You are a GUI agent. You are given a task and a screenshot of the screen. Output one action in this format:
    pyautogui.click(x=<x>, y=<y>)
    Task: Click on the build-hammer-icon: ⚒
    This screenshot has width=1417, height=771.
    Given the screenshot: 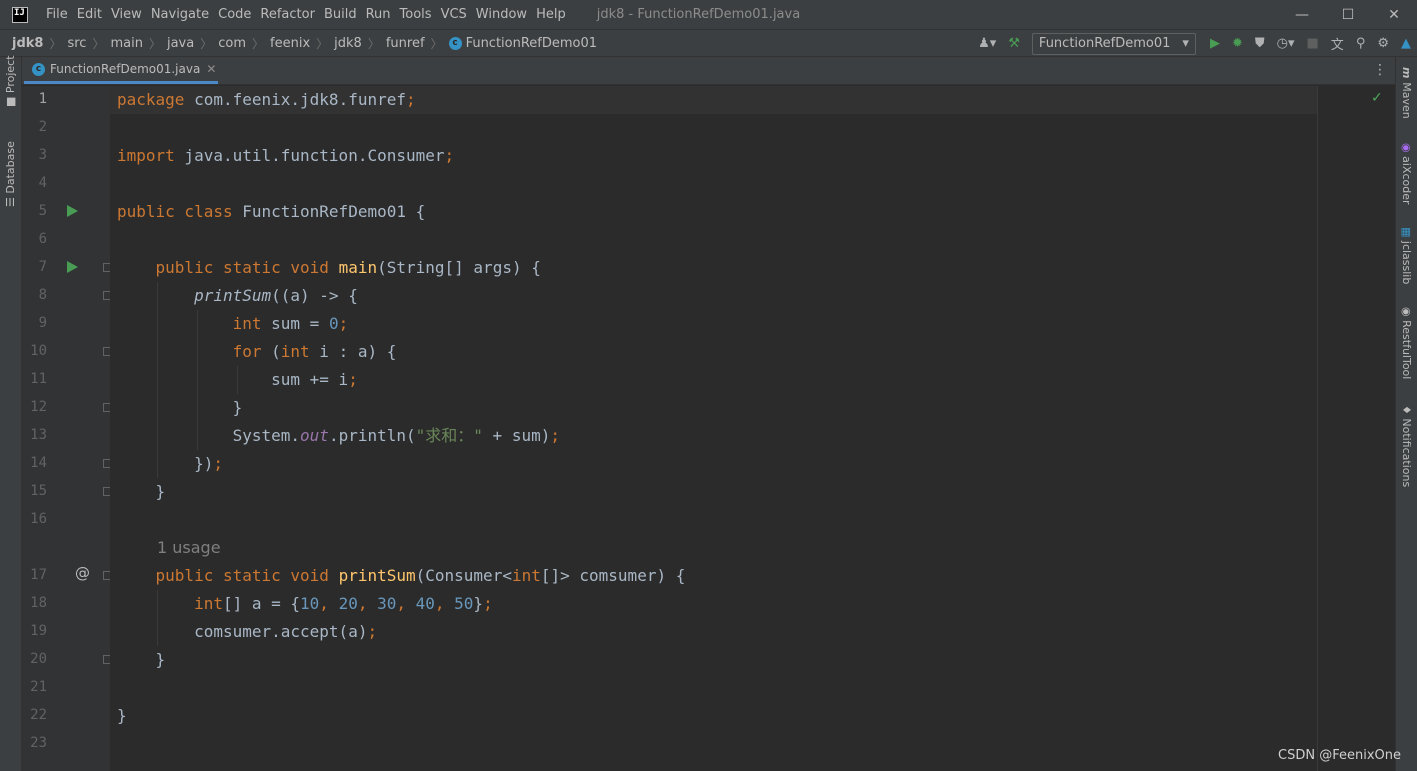 What is the action you would take?
    pyautogui.click(x=1014, y=43)
    